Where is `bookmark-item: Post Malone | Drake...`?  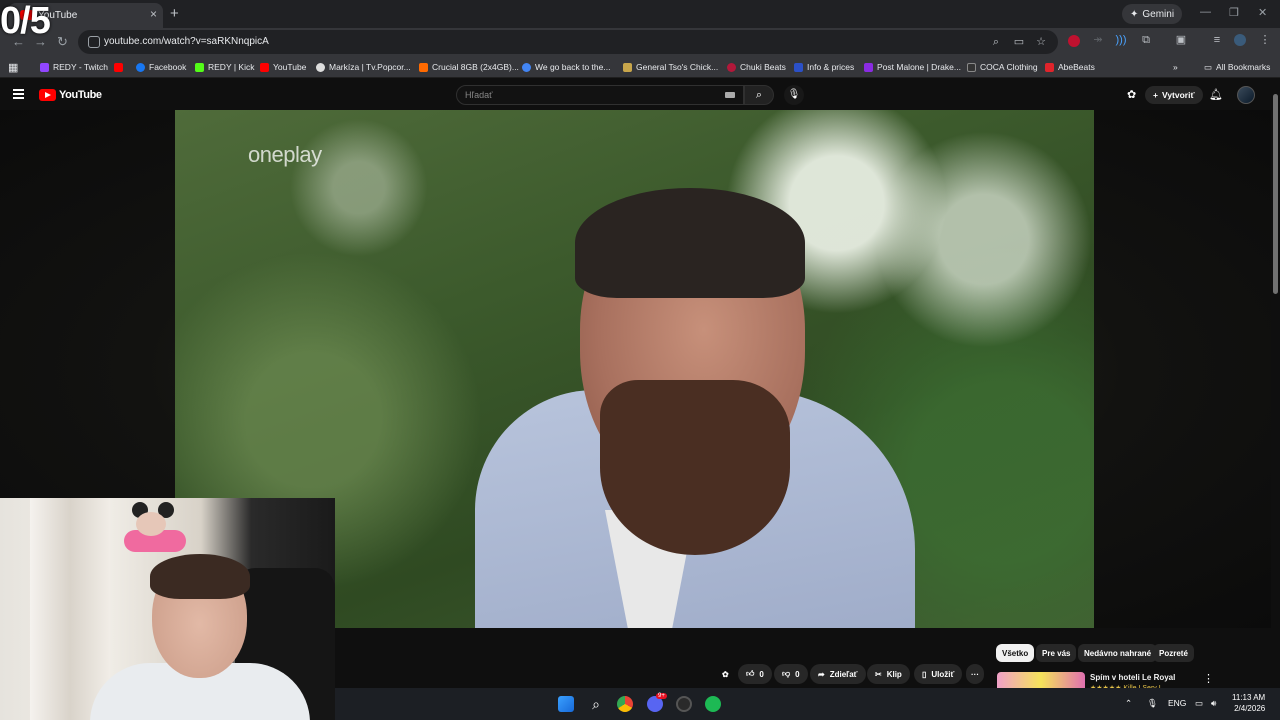 bookmark-item: Post Malone | Drake... is located at coordinates (912, 67).